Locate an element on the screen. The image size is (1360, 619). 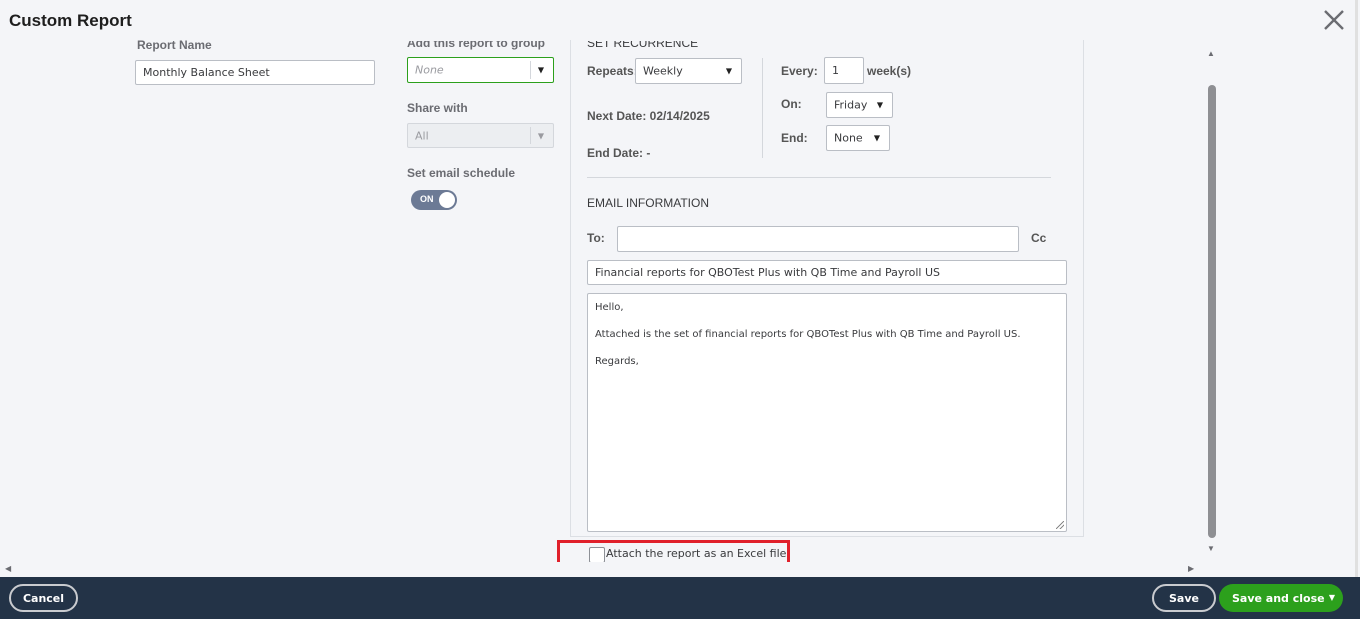
save-button: Save is located at coordinates (1184, 598).